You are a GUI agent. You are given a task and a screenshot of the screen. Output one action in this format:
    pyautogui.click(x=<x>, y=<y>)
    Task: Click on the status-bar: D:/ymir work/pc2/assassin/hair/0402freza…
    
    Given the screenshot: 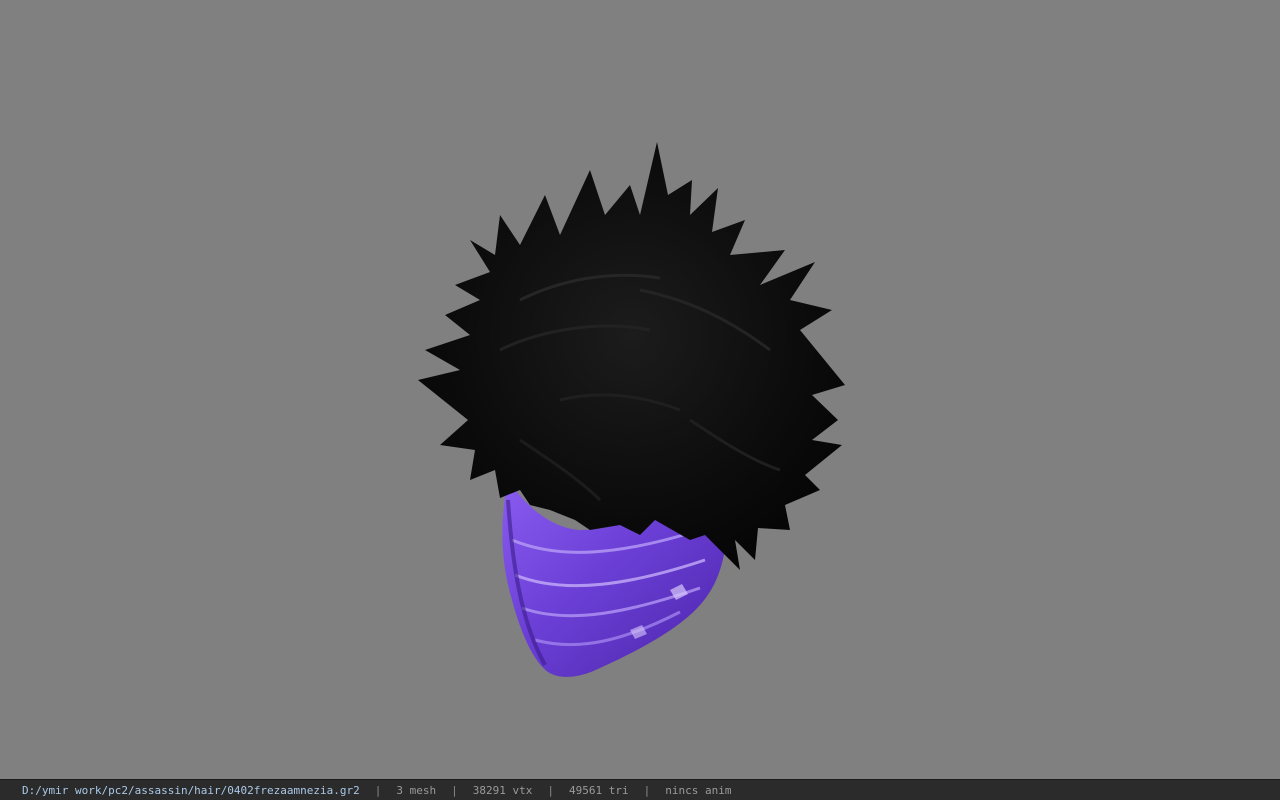 What is the action you would take?
    pyautogui.click(x=640, y=789)
    